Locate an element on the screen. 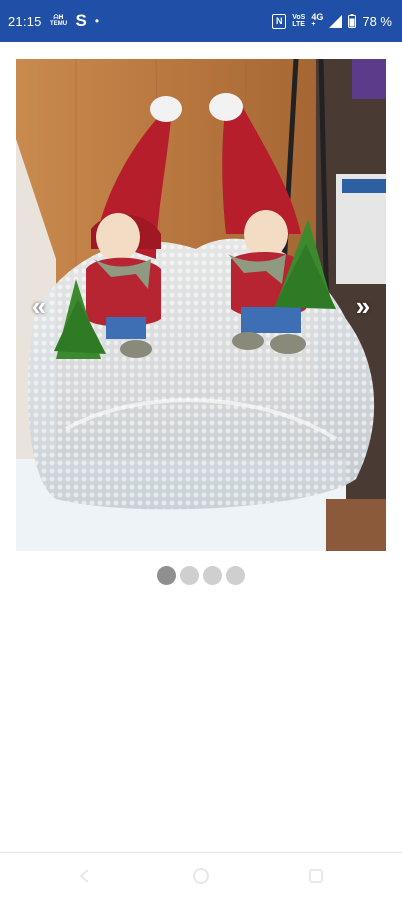  battery-icon is located at coordinates (352, 21).